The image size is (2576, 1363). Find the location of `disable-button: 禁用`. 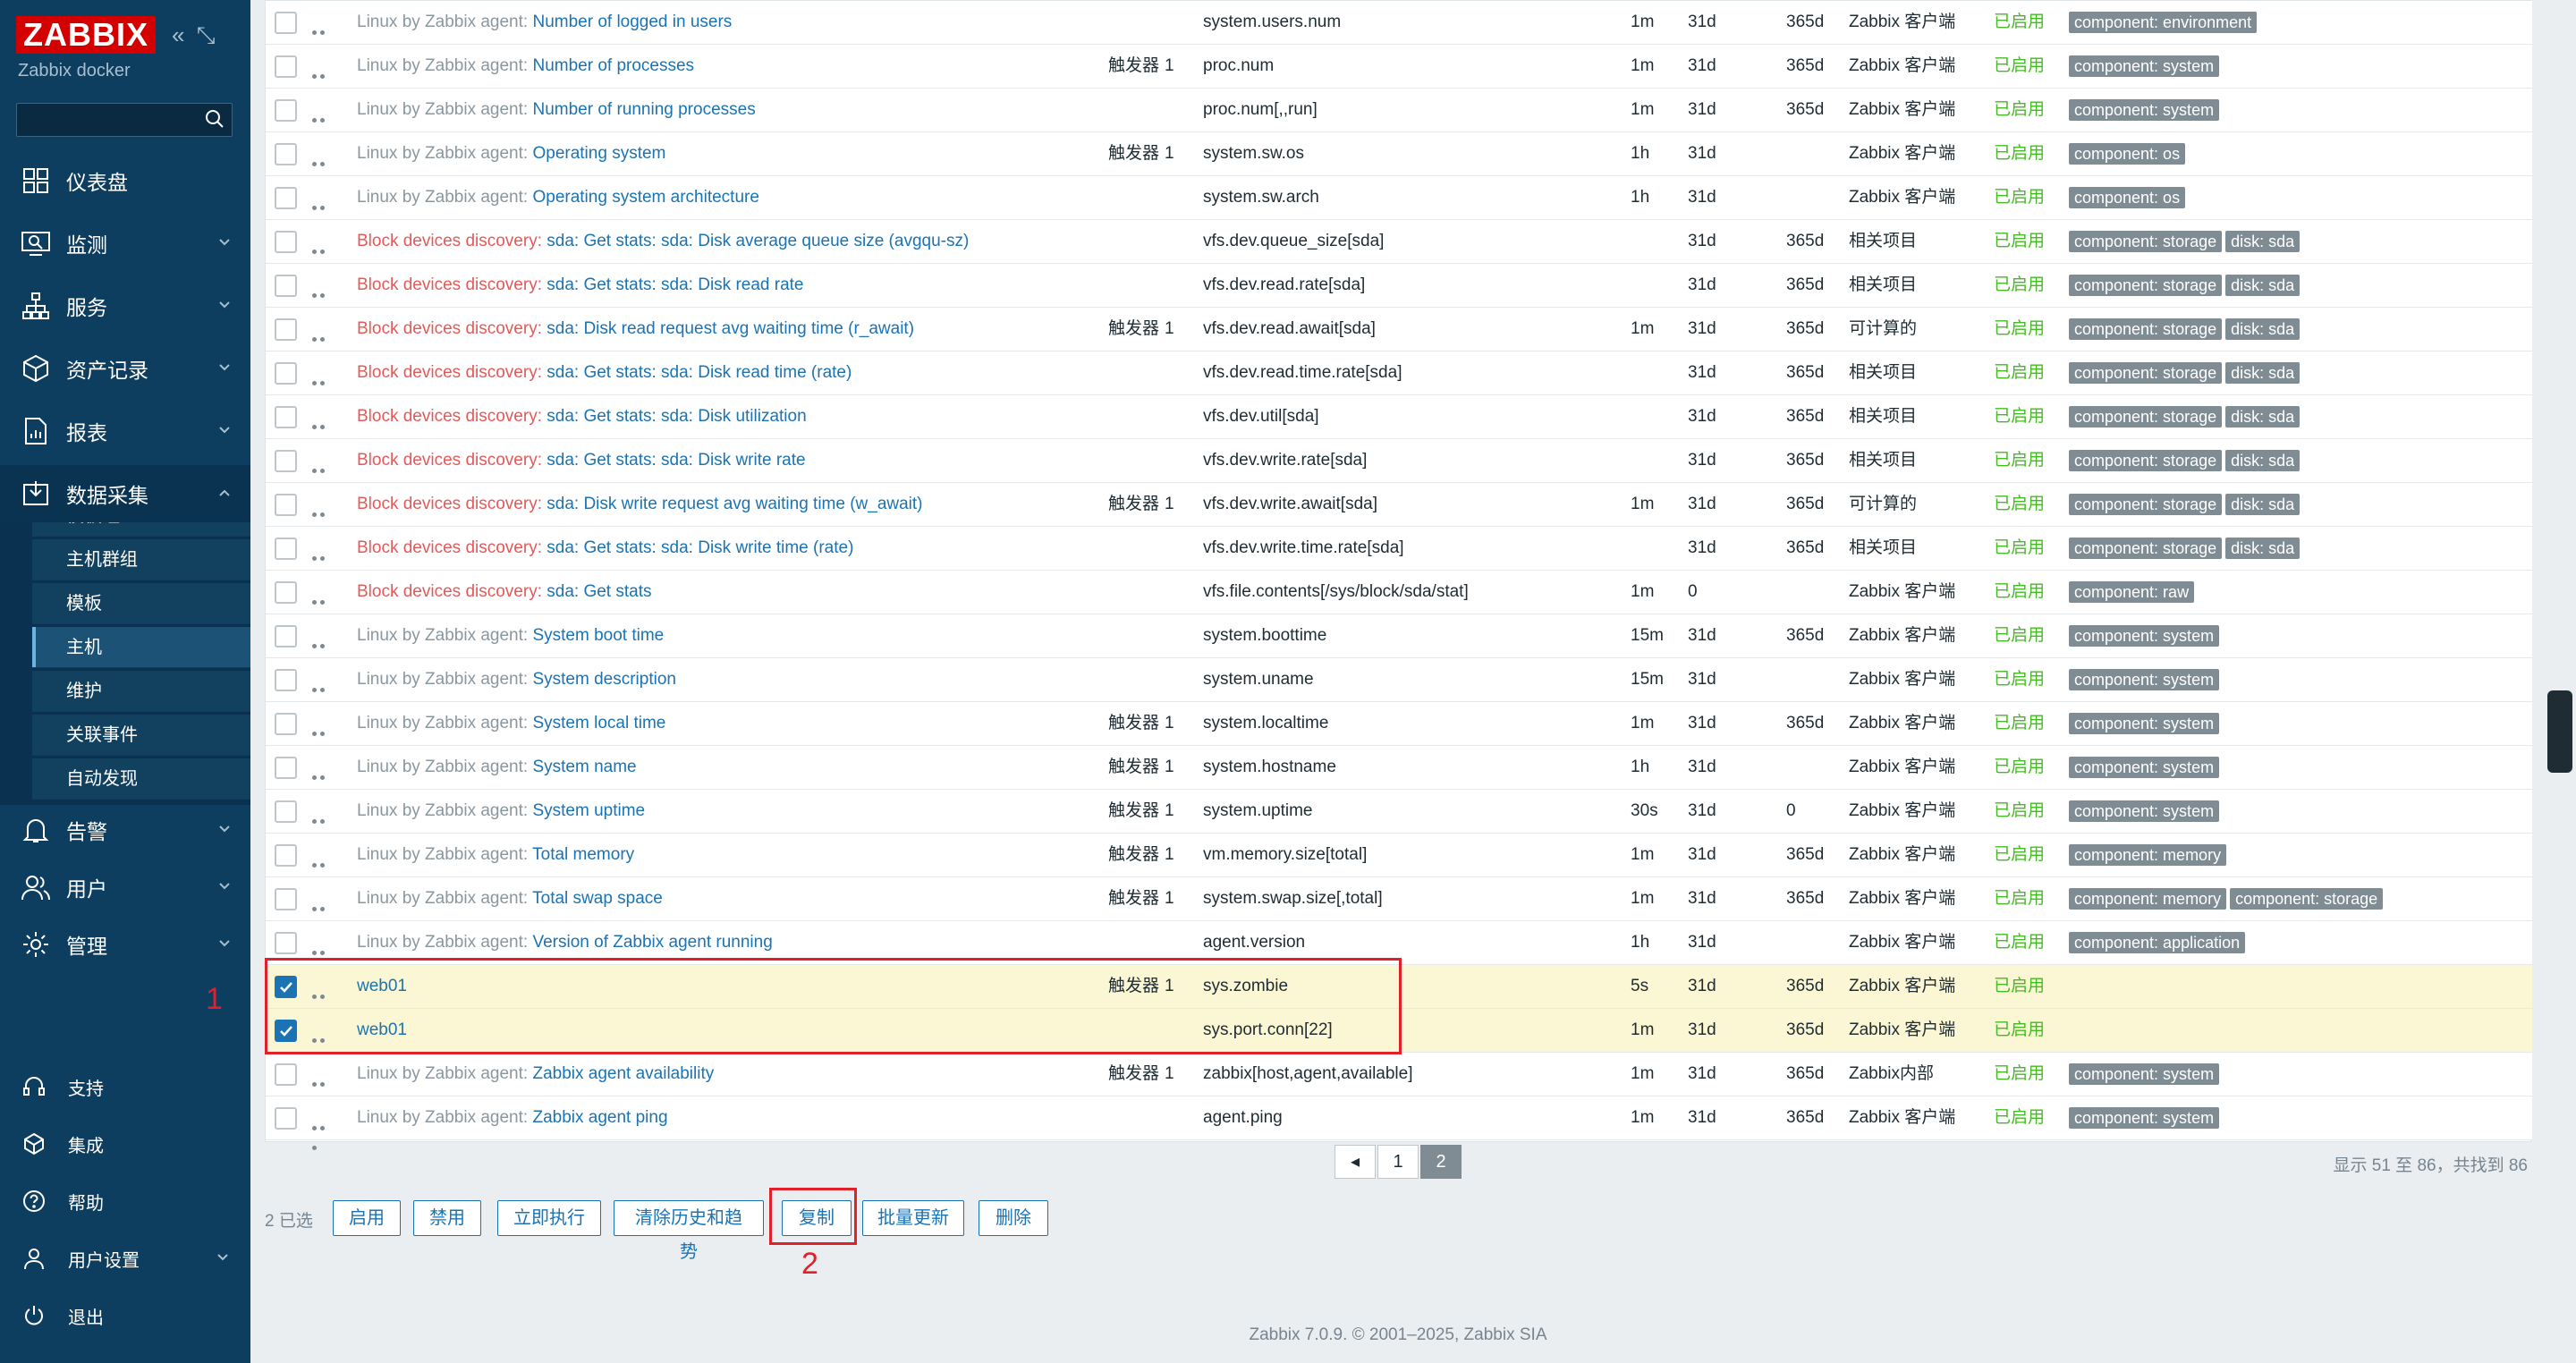

disable-button: 禁用 is located at coordinates (447, 1218).